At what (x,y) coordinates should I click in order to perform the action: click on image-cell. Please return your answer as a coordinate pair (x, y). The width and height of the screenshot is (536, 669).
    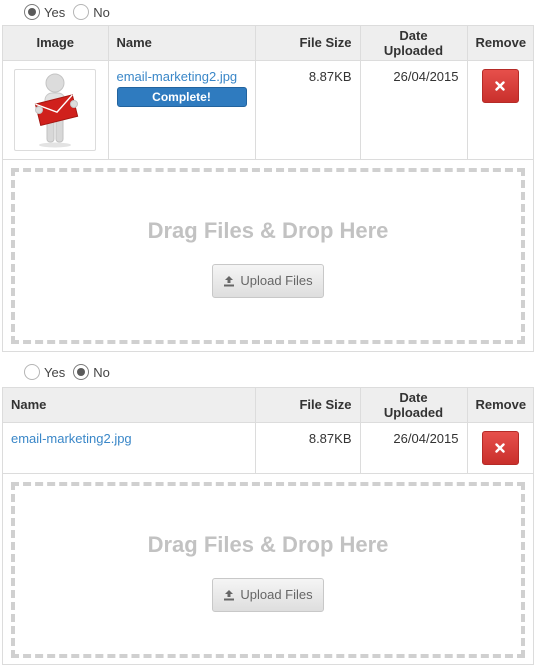
    Looking at the image, I should click on (56, 110).